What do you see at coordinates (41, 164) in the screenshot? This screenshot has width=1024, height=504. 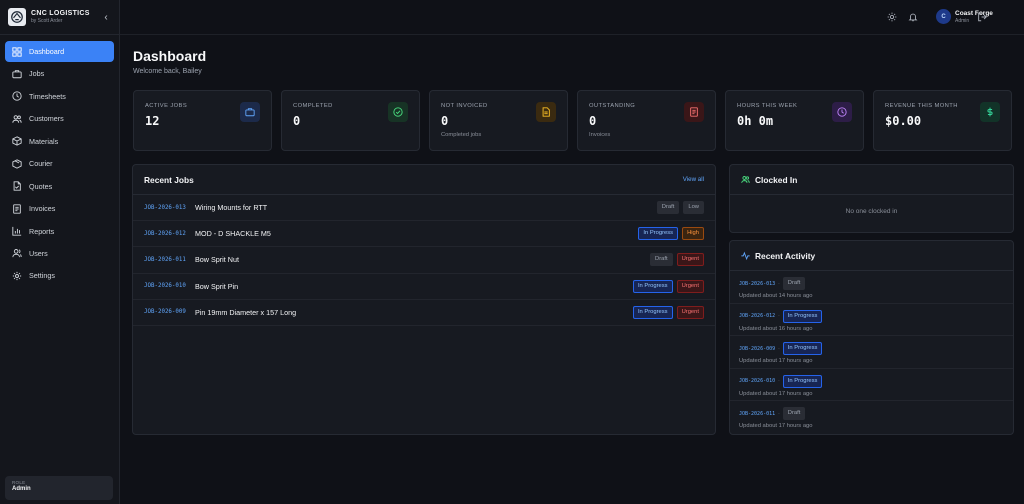 I see `sidebar-item-label: Courier` at bounding box center [41, 164].